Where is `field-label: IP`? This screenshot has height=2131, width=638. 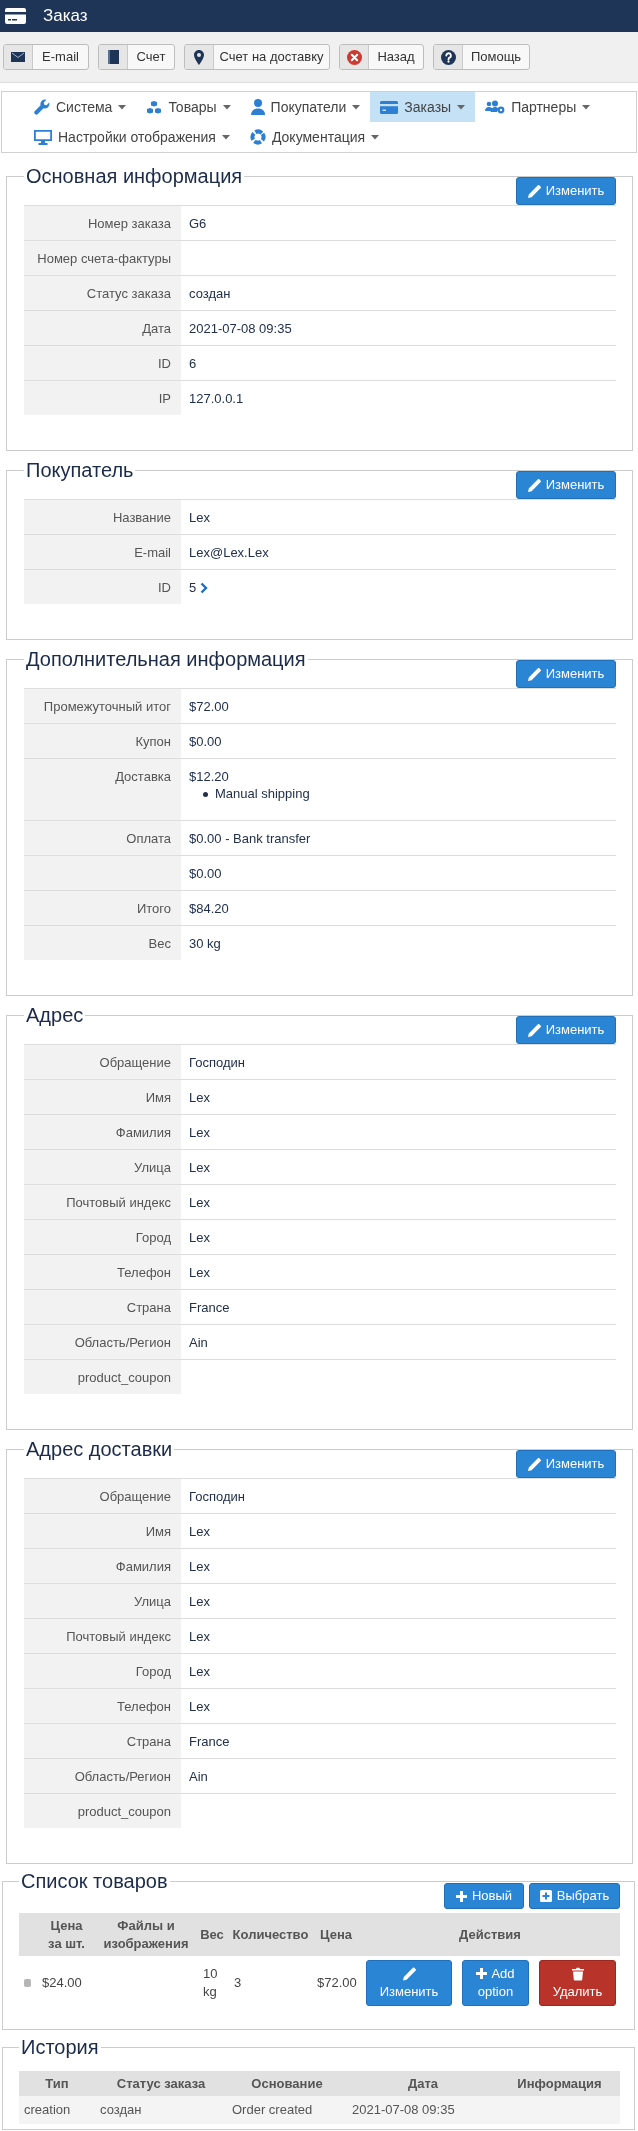 field-label: IP is located at coordinates (102, 398).